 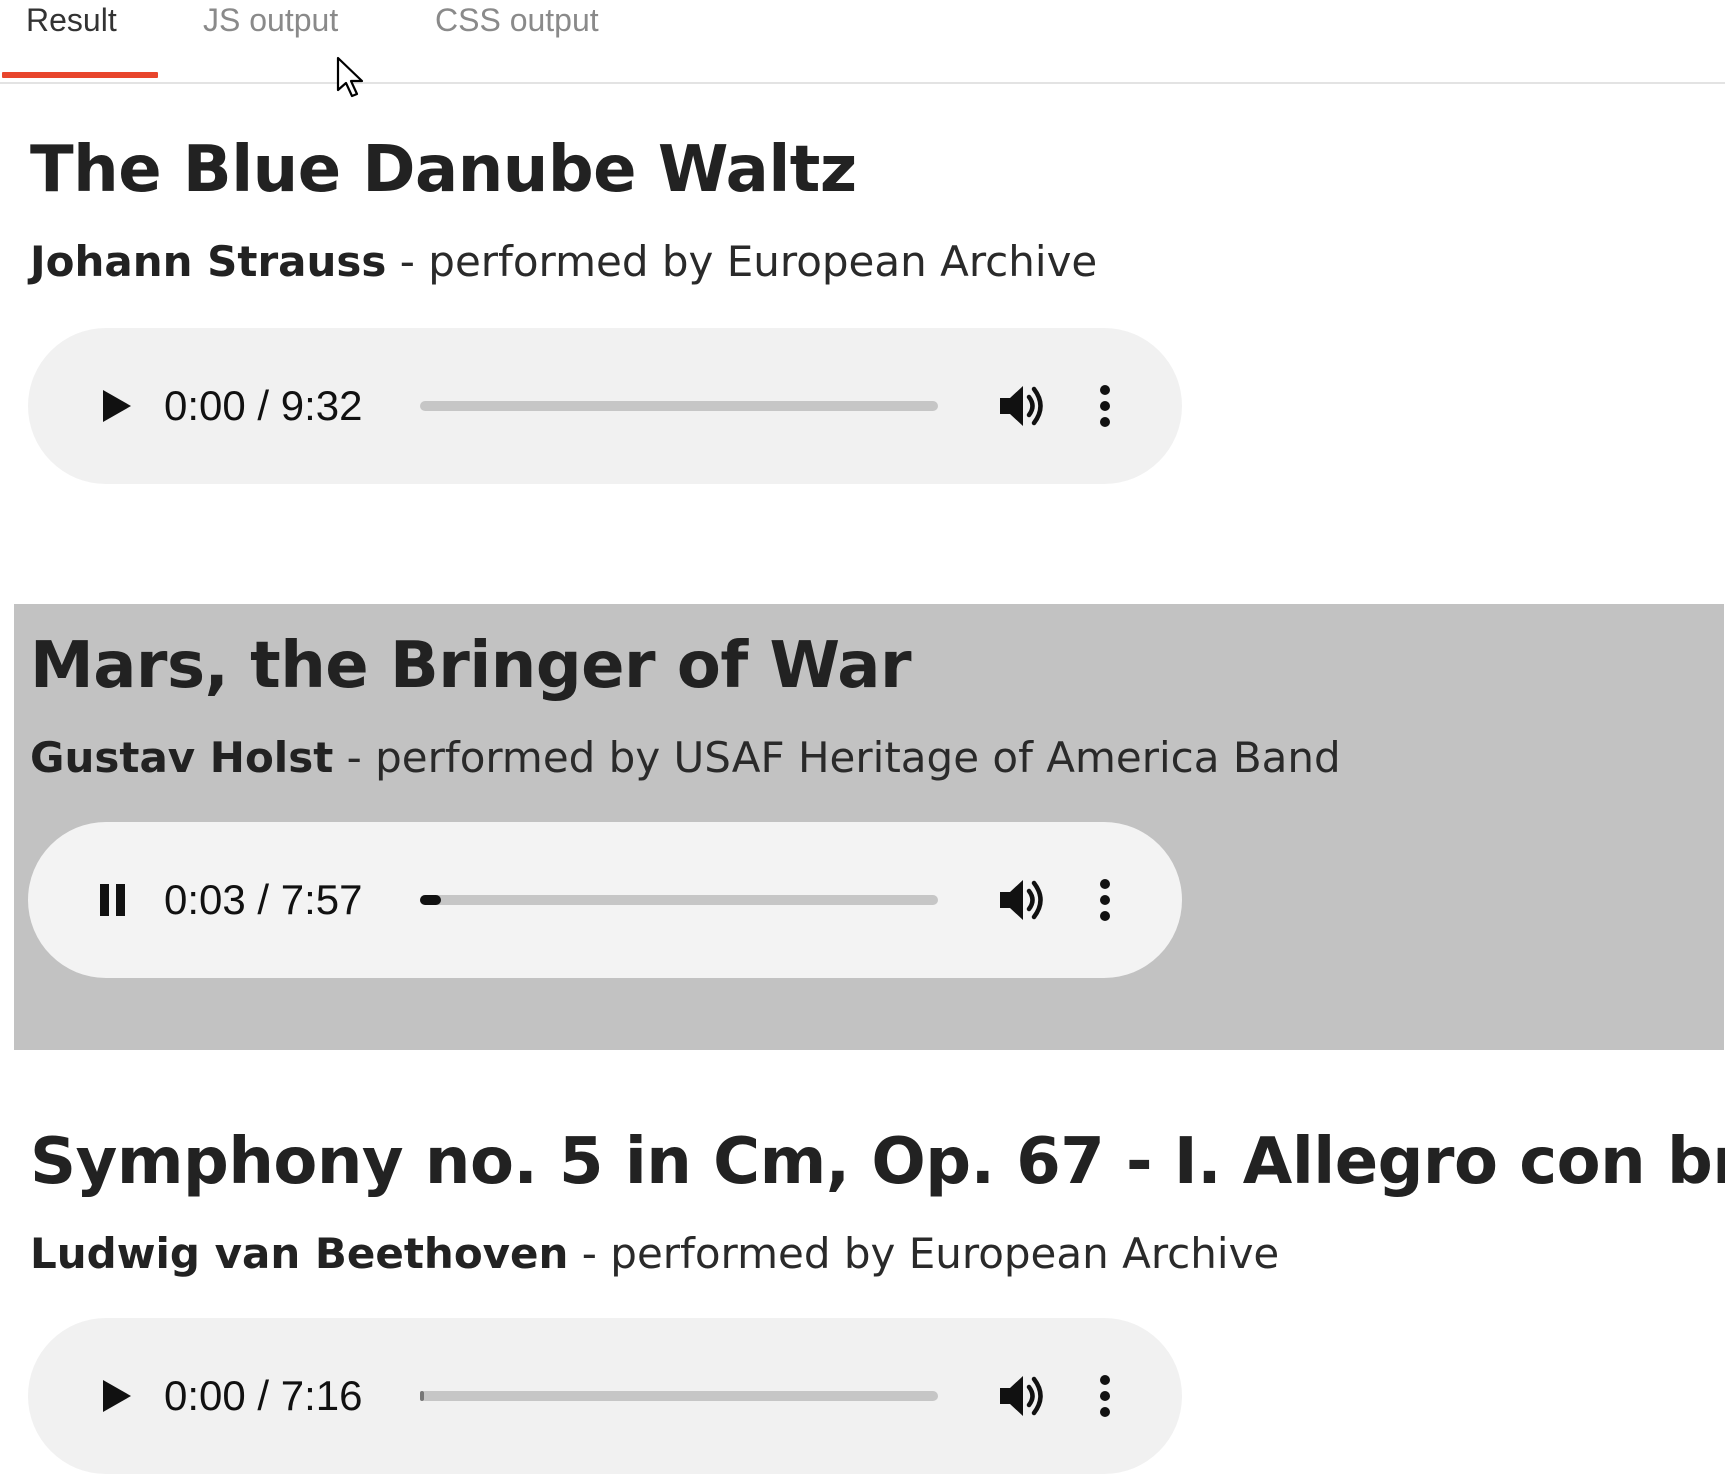 What do you see at coordinates (351, 78) in the screenshot?
I see `mouse-cursor-icon` at bounding box center [351, 78].